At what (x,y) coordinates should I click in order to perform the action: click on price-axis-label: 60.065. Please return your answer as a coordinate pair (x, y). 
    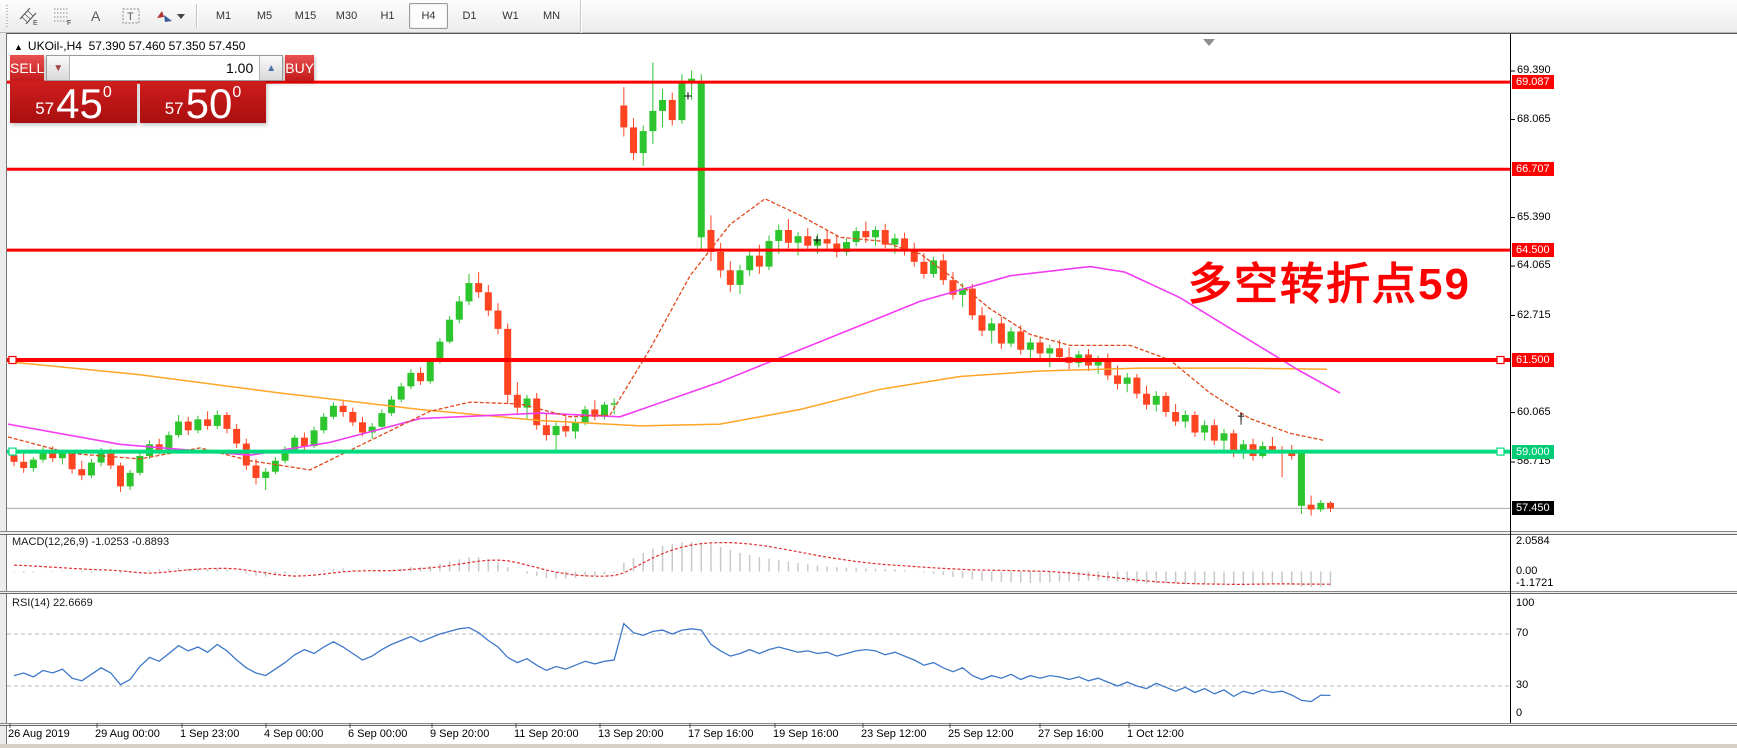
    Looking at the image, I should click on (1534, 411).